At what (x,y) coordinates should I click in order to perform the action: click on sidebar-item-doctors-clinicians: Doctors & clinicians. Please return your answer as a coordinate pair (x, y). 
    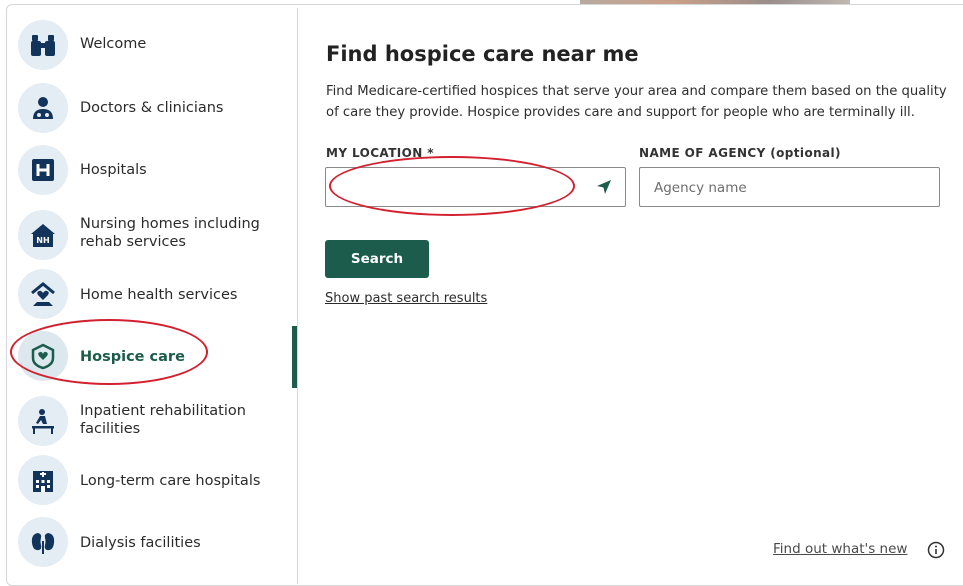
    Looking at the image, I should click on (151, 108).